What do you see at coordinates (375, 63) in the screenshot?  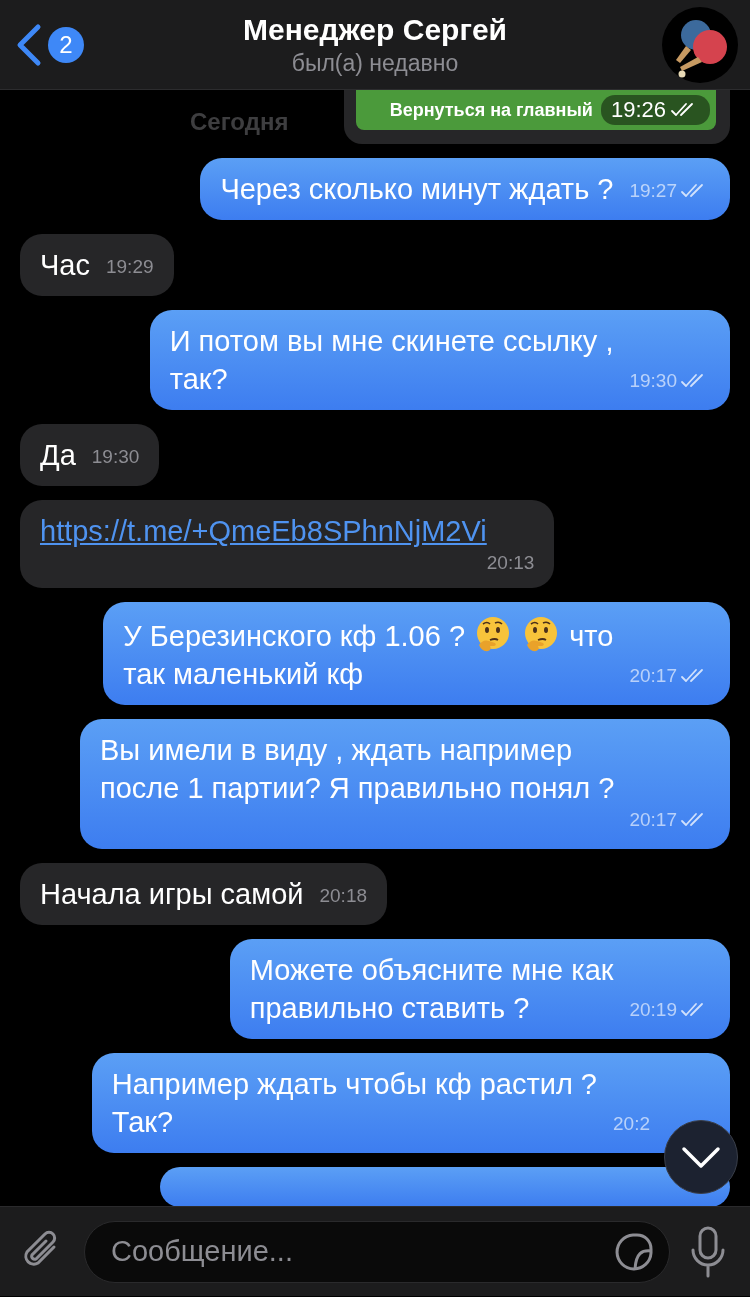 I see `chat-status: был(а) недавно` at bounding box center [375, 63].